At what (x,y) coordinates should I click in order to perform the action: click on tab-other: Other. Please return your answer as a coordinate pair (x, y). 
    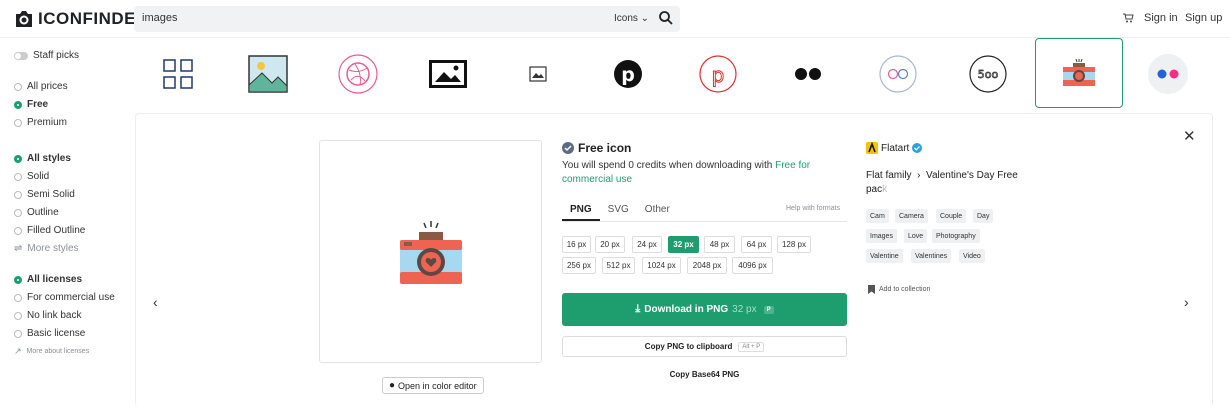
    Looking at the image, I should click on (657, 212).